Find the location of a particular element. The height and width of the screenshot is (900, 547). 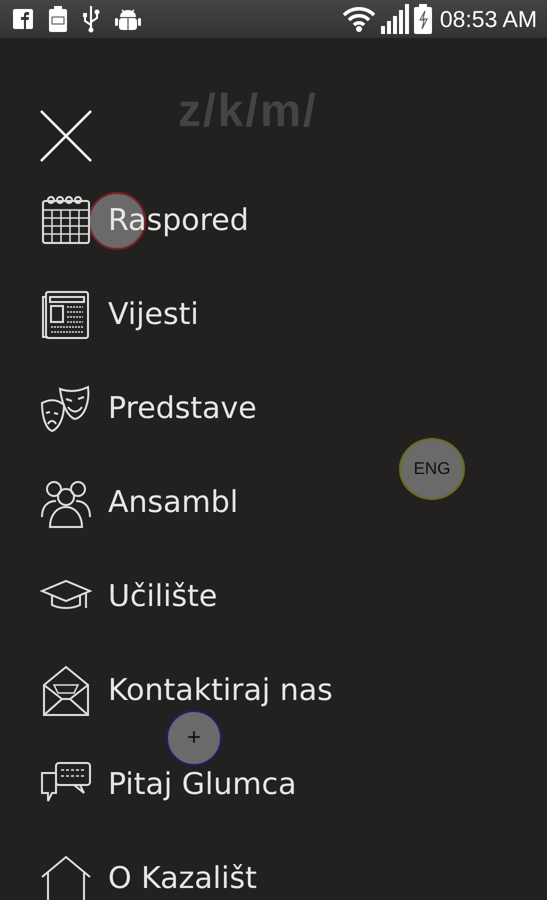

menu-item: Kontaktiraj nas is located at coordinates (220, 691).